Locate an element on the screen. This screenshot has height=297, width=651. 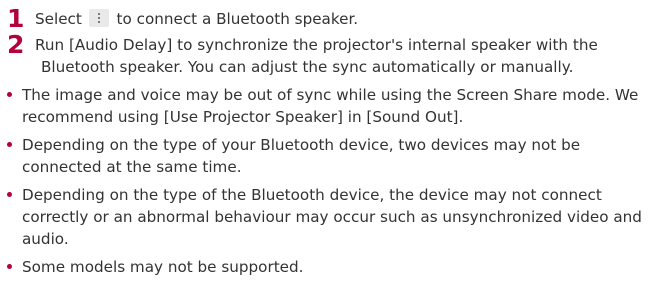
step-text: Select to connect a Bluetooth speaker. is located at coordinates (340, 19).